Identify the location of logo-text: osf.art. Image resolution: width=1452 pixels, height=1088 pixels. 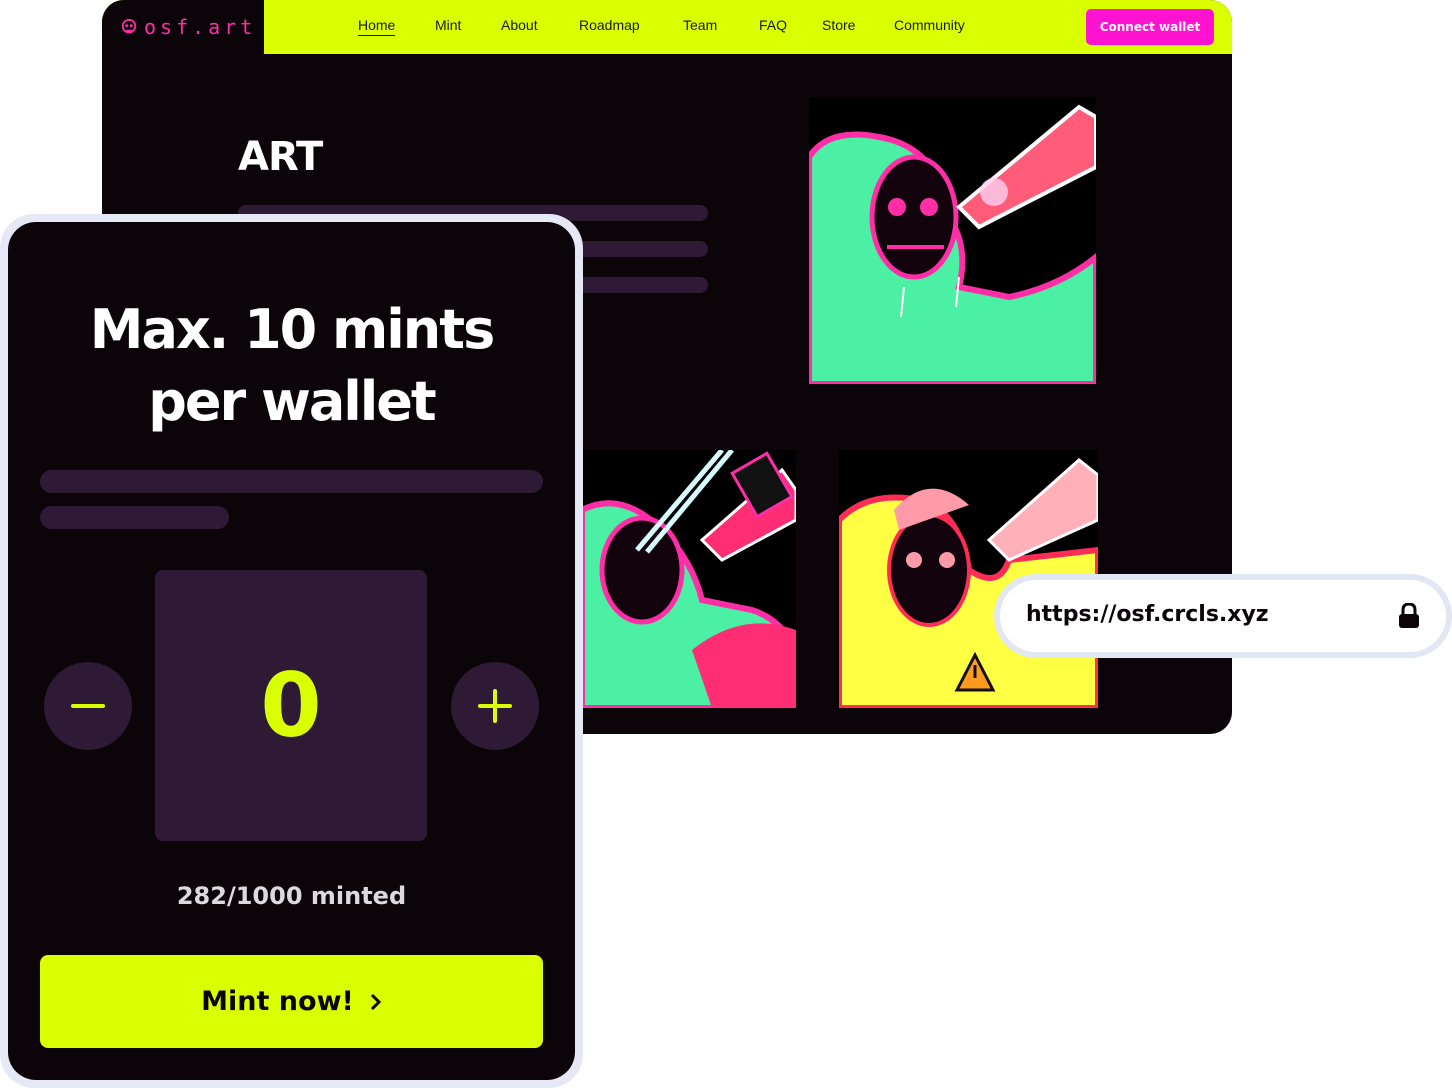
(200, 27).